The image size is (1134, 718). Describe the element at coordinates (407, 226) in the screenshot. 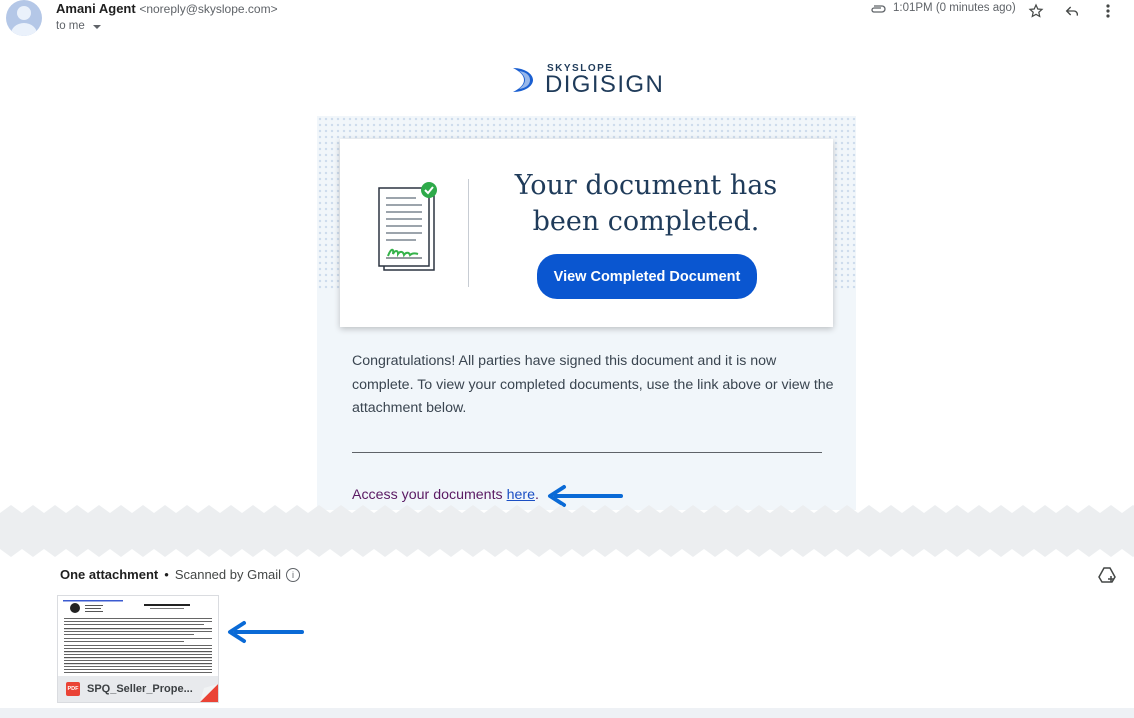

I see `signed-document-icon` at that location.